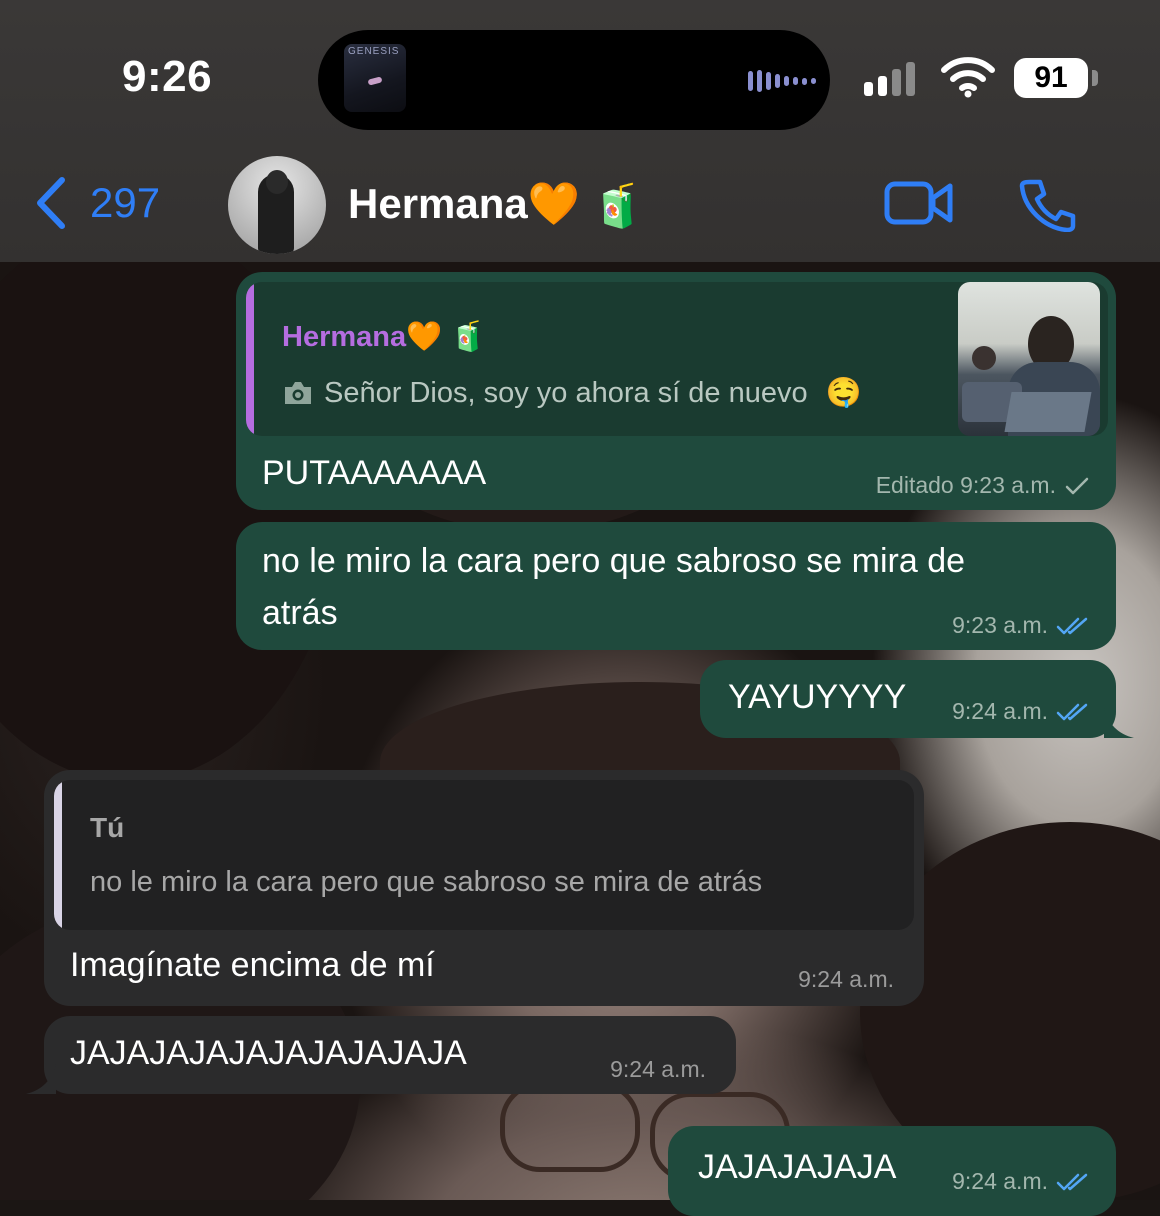 This screenshot has height=1216, width=1160. I want to click on chevron-left-icon, so click(51, 203).